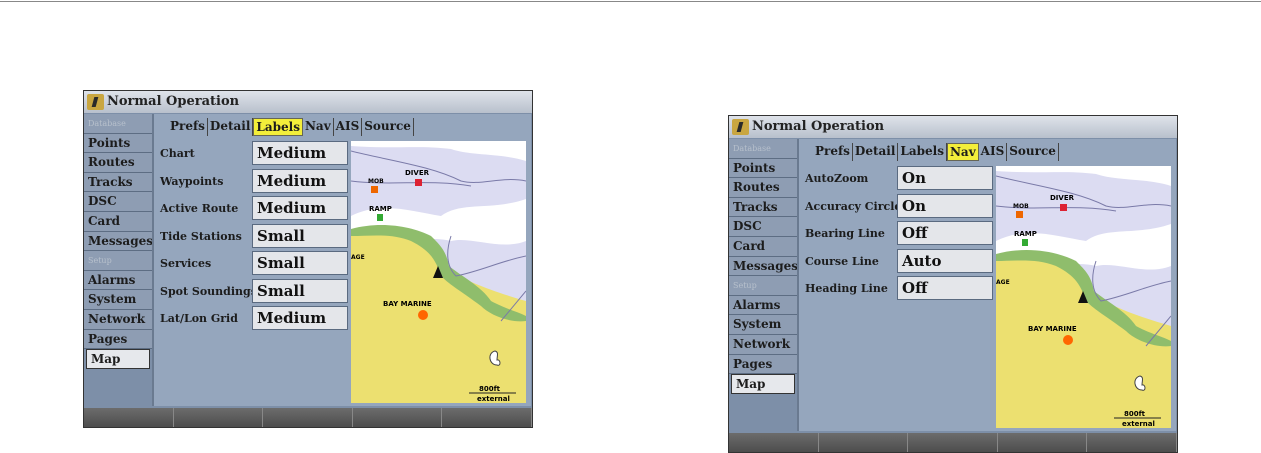  I want to click on setting-label: Heading Line, so click(846, 288).